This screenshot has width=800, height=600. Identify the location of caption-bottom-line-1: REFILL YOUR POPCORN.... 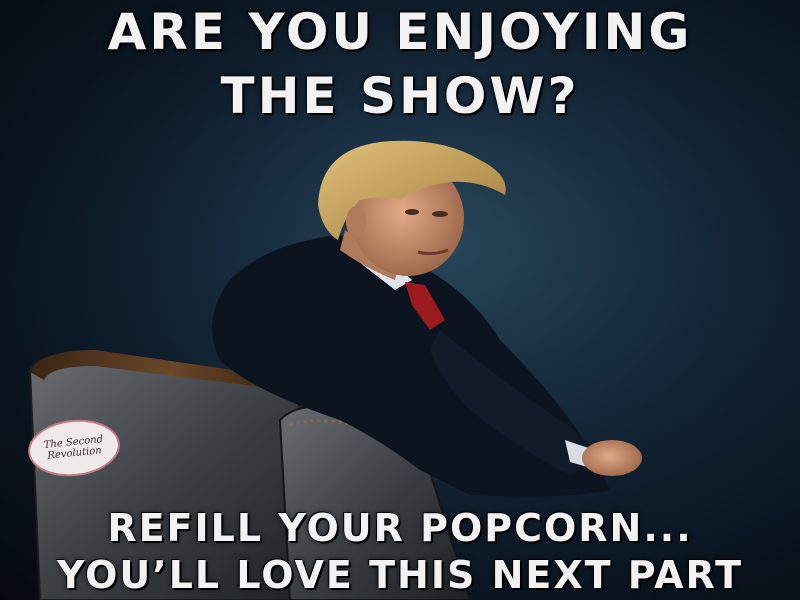
(400, 528).